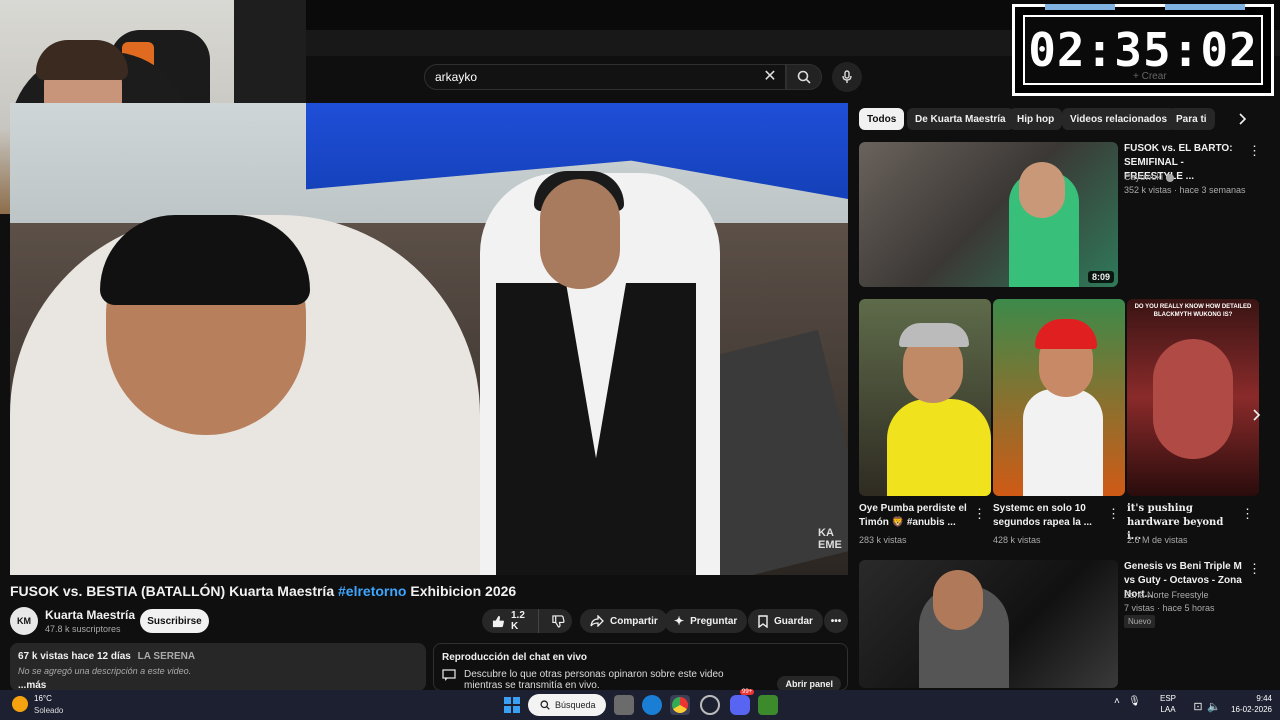 The image size is (1280, 720). What do you see at coordinates (1168, 698) in the screenshot?
I see `lang-code: ESP` at bounding box center [1168, 698].